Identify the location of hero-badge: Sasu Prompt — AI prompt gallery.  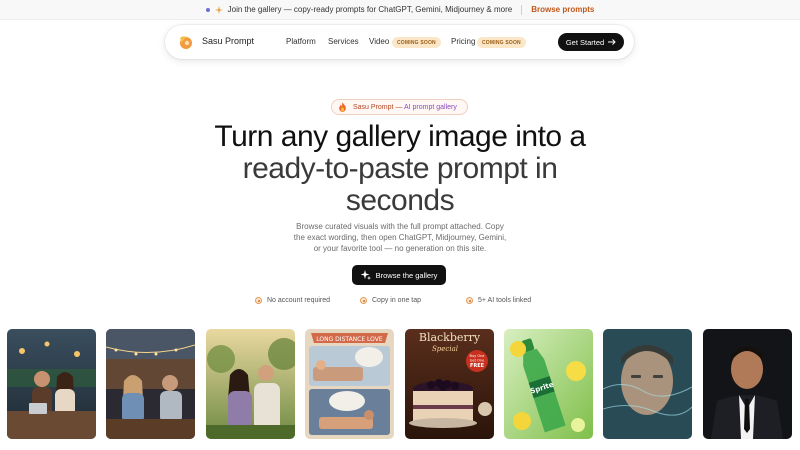
(399, 107).